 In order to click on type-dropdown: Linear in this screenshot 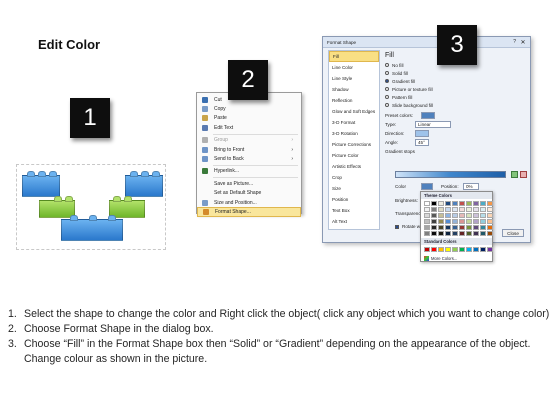, I will do `click(433, 124)`.